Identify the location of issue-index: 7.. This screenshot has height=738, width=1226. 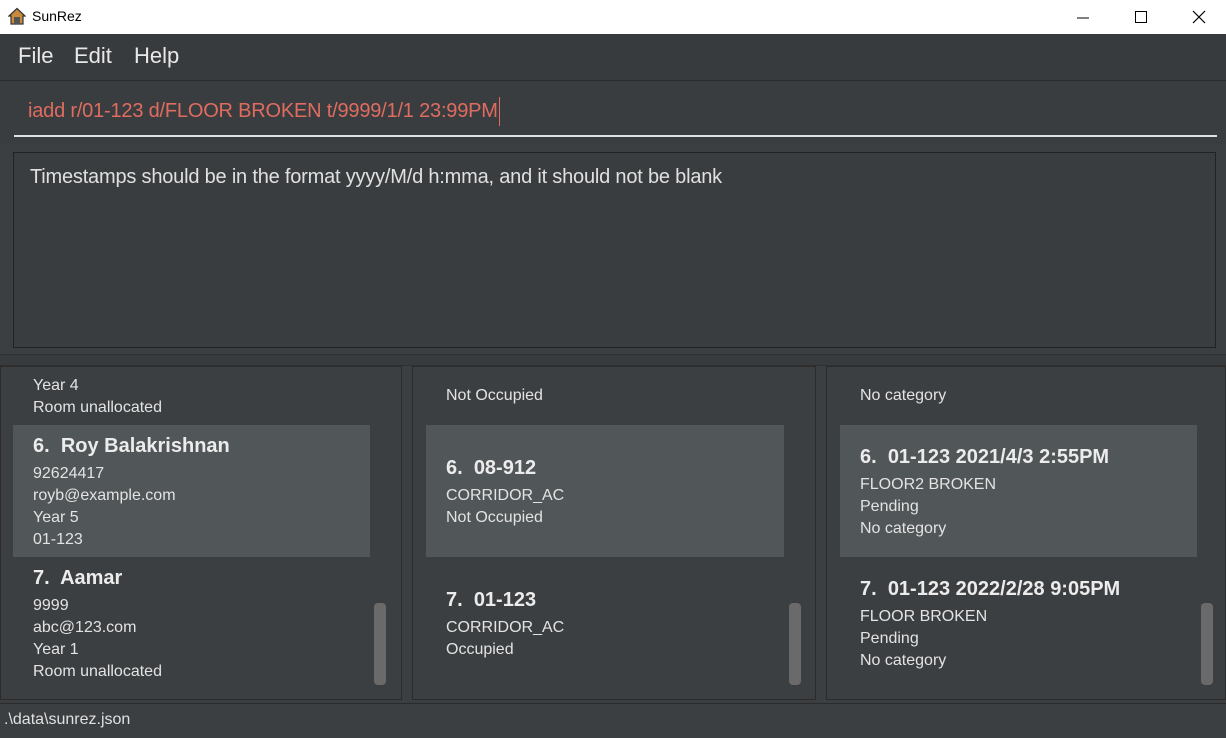
(868, 589).